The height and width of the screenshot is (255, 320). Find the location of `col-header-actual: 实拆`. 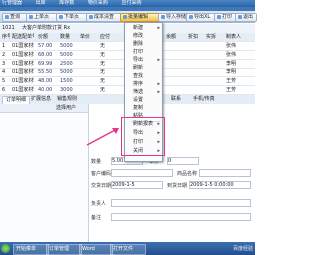

col-header-actual: 实拆 is located at coordinates (213, 37).